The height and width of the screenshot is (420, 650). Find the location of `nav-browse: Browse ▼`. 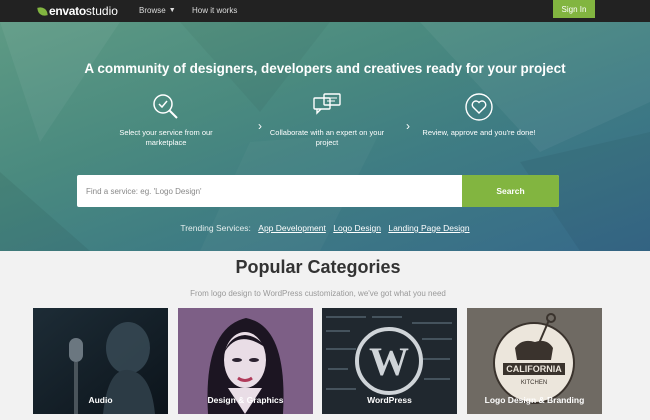

nav-browse: Browse ▼ is located at coordinates (157, 11).